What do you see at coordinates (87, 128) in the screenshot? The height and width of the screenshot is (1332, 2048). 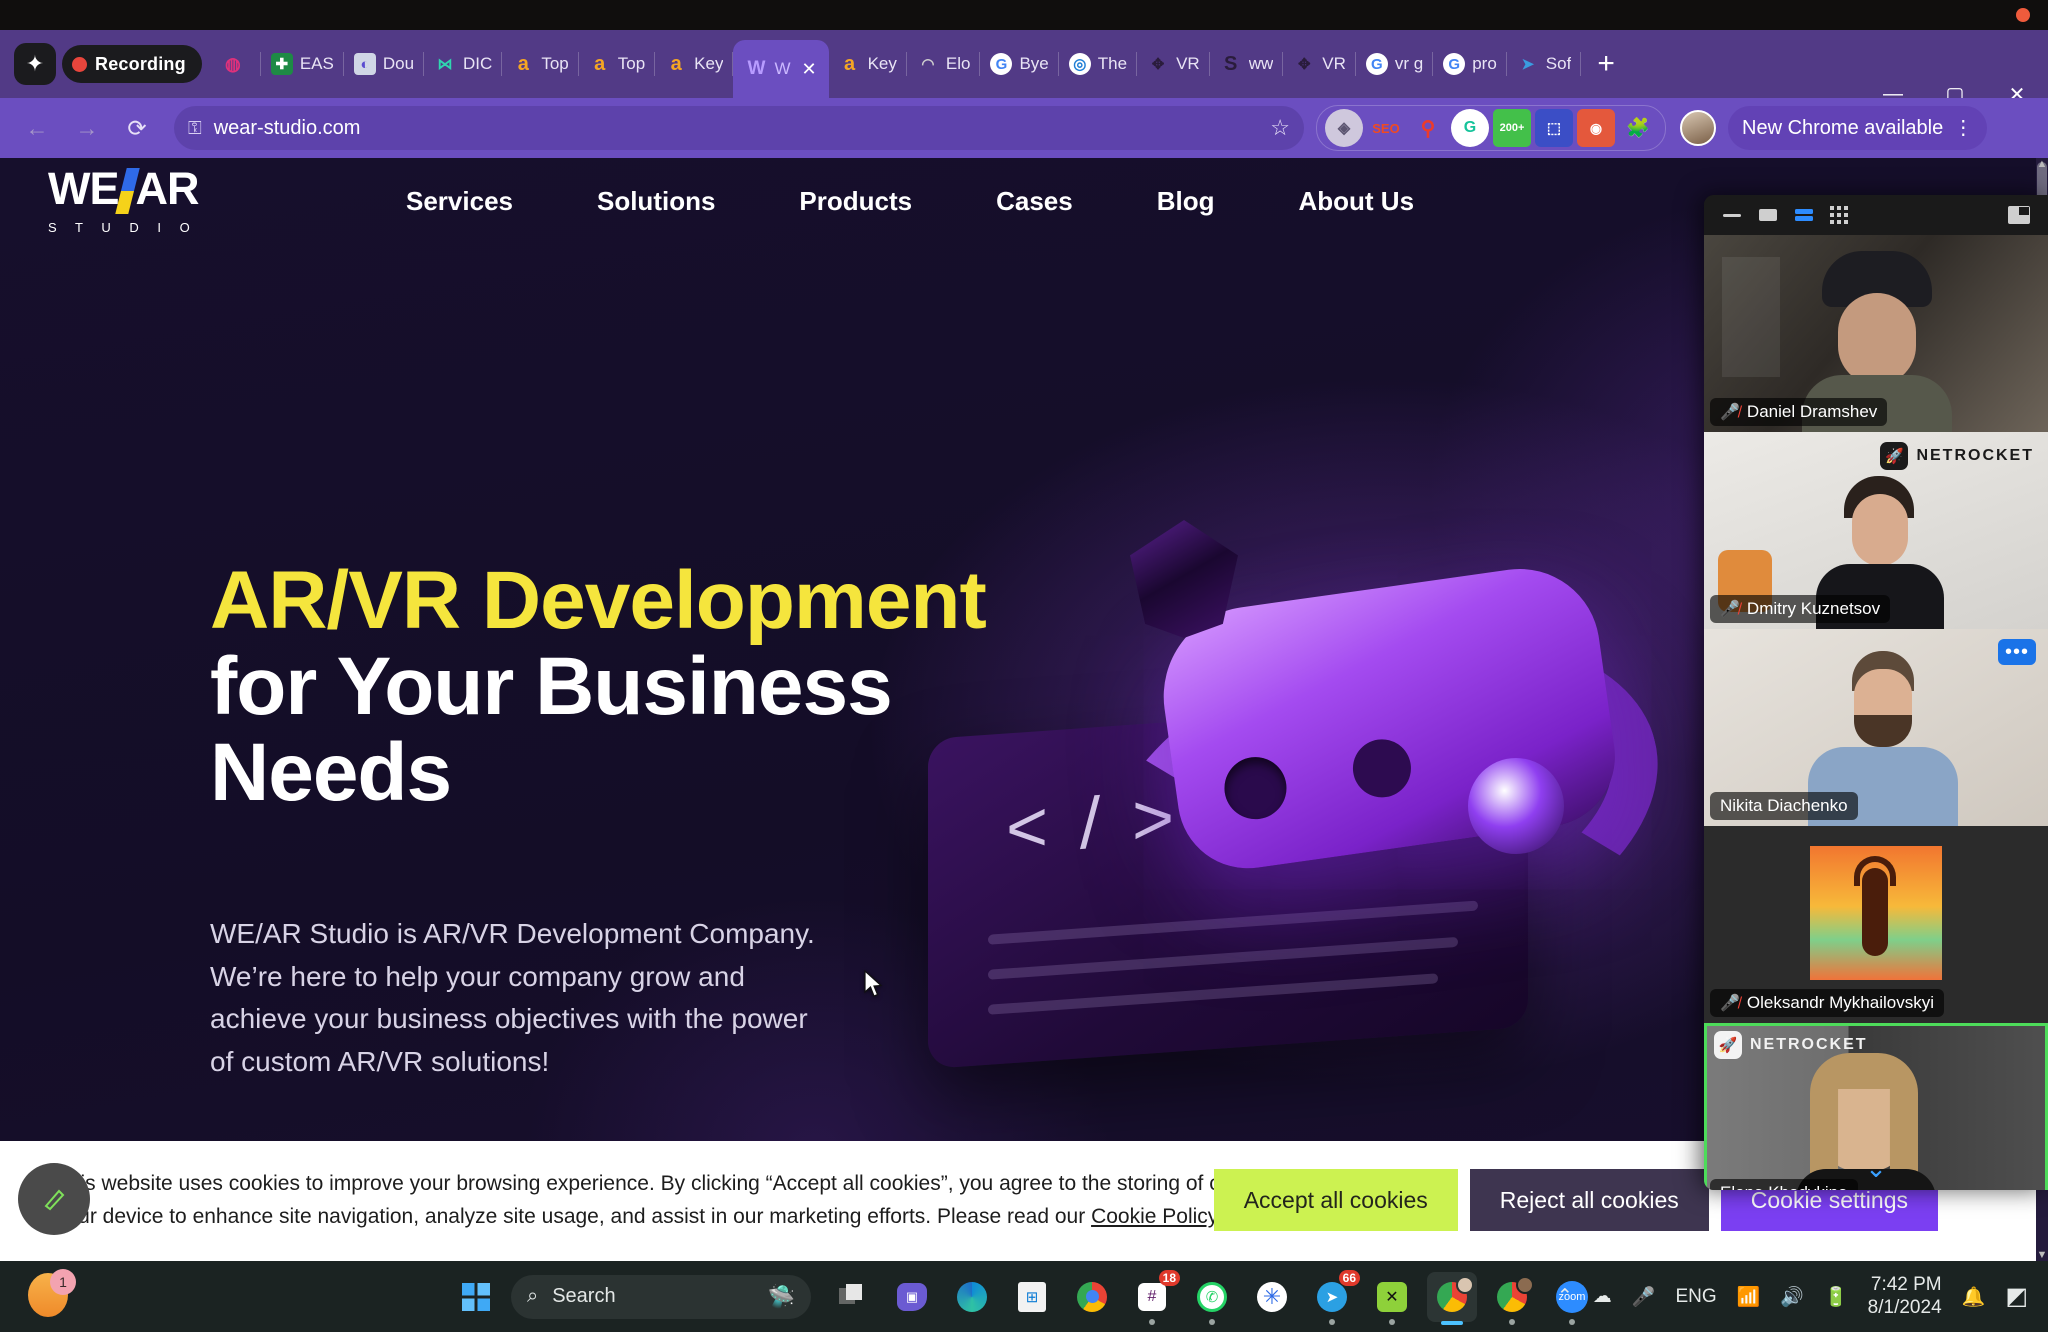 I see `forward-icon: →` at bounding box center [87, 128].